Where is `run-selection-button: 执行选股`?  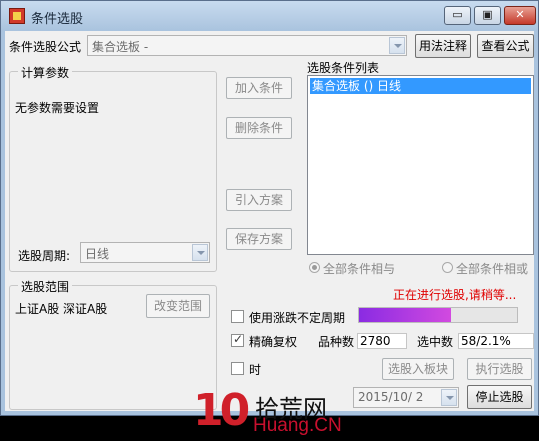 run-selection-button: 执行选股 is located at coordinates (499, 369).